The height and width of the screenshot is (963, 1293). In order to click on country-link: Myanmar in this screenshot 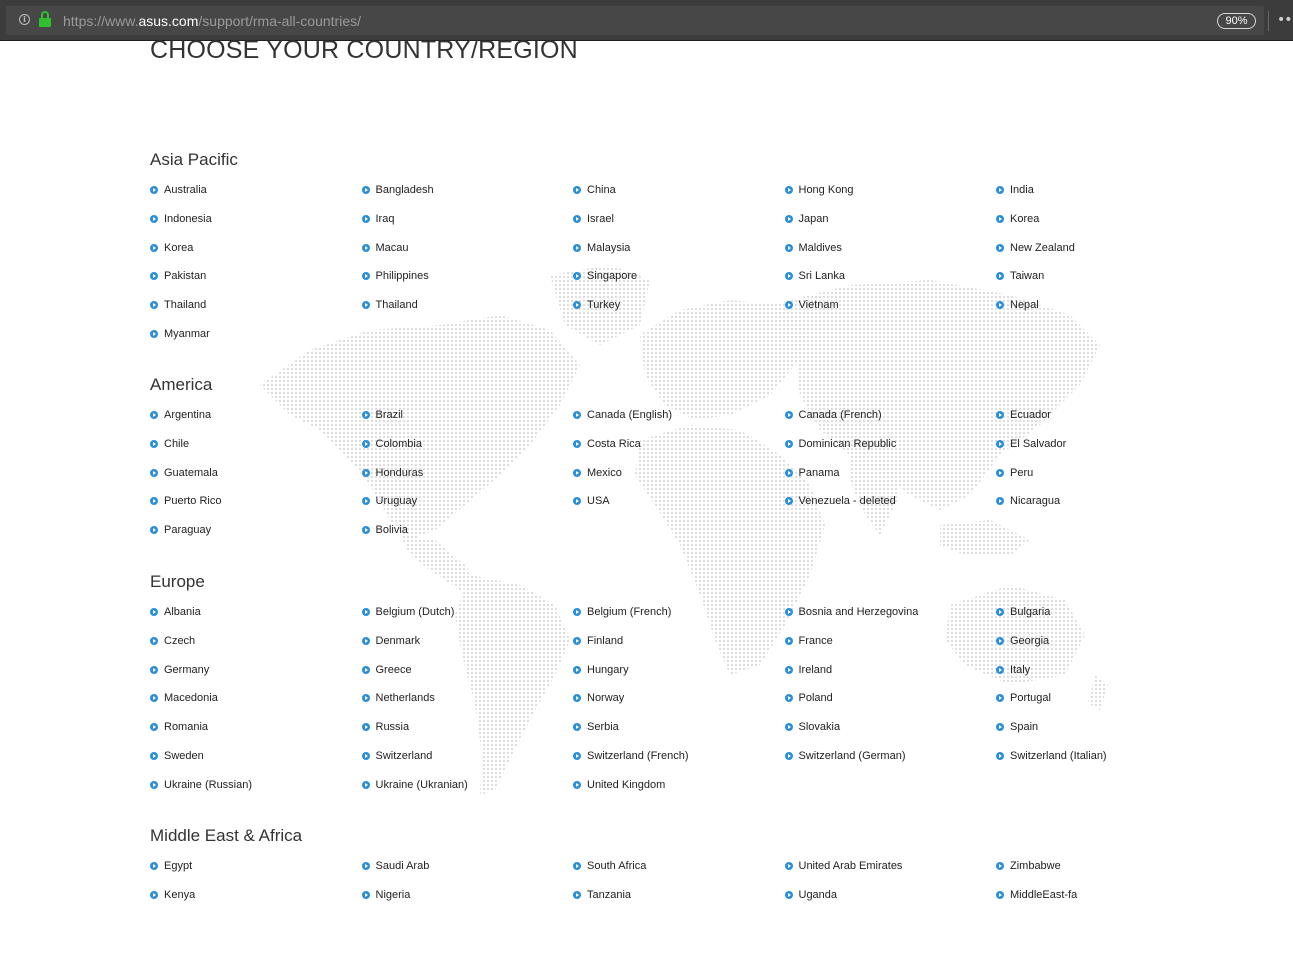, I will do `click(256, 334)`.